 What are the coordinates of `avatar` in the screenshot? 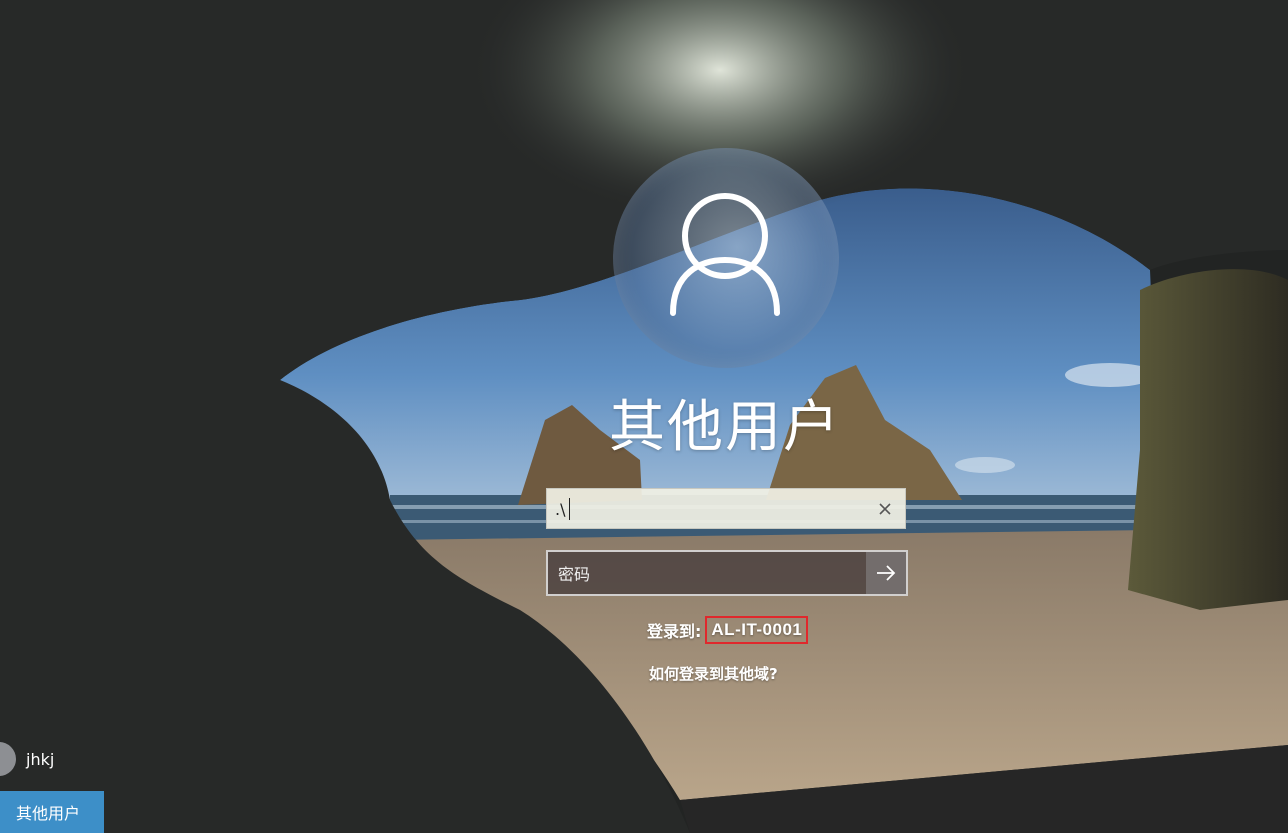 It's located at (8, 759).